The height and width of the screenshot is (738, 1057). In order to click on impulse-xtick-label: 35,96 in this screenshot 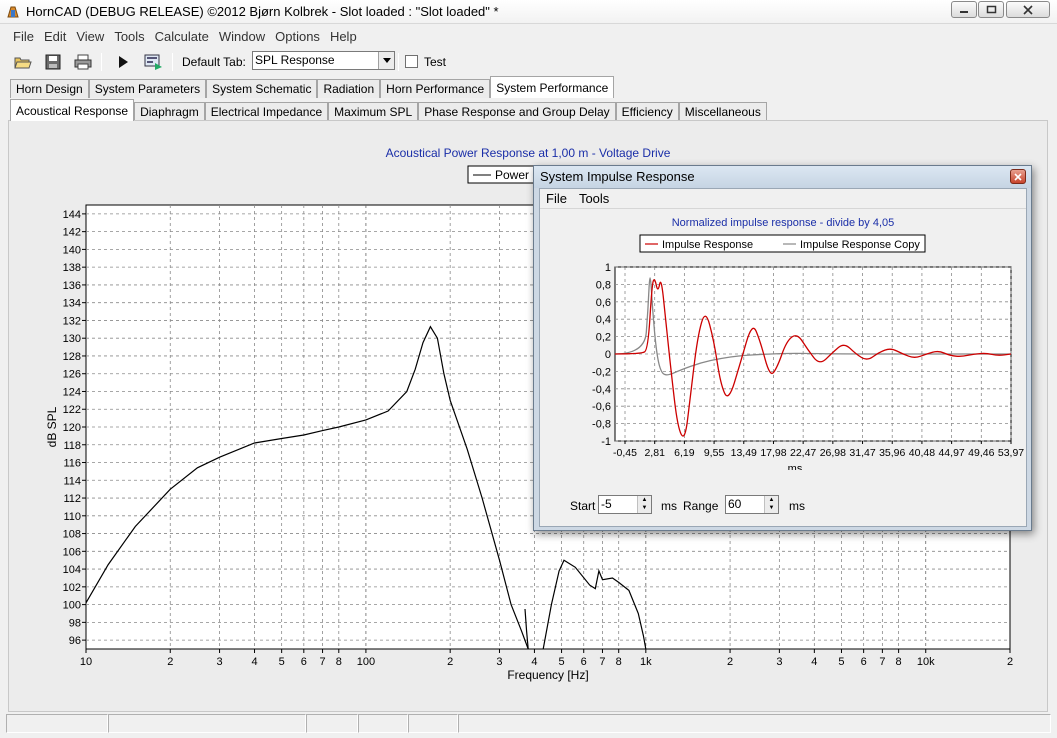, I will do `click(892, 453)`.